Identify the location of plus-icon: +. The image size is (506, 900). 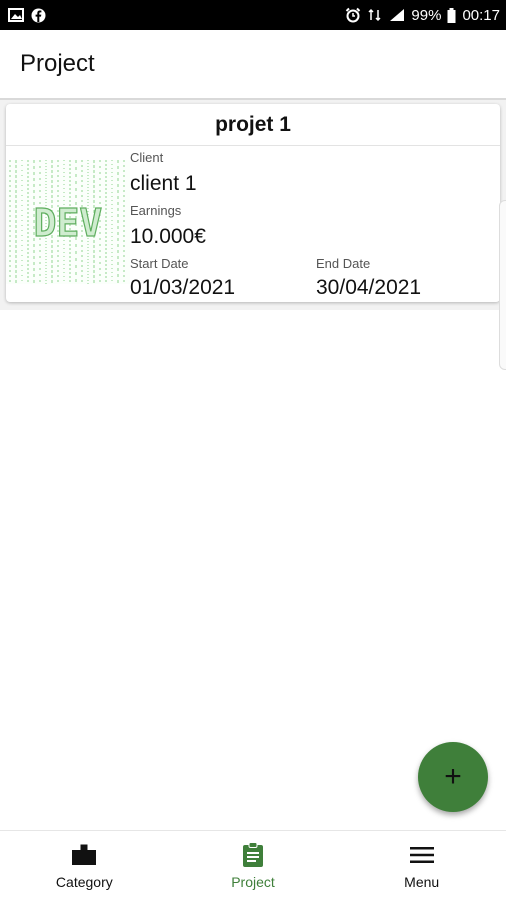
(453, 776).